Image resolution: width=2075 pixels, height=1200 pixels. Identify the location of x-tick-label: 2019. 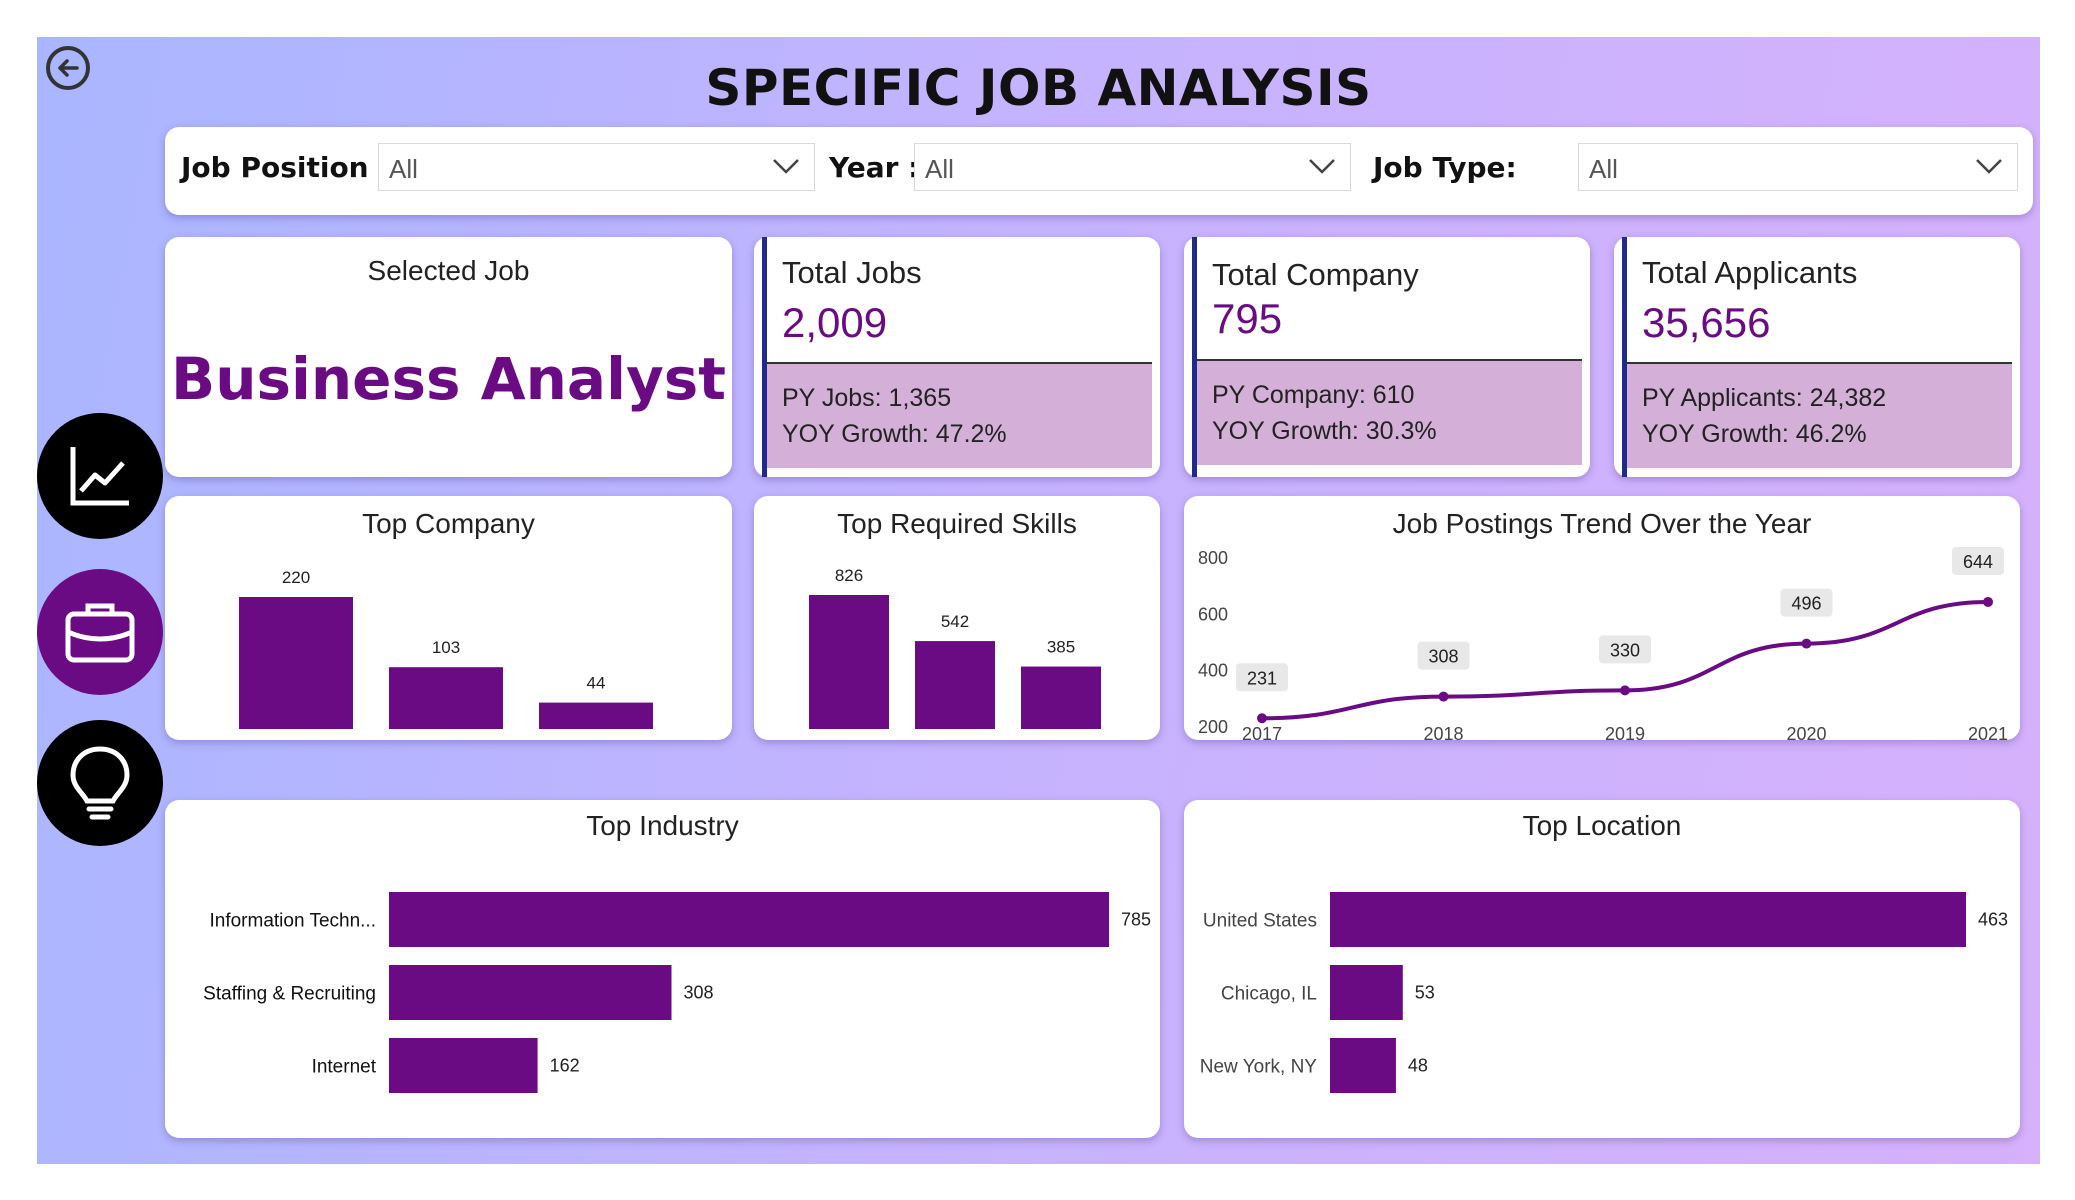
(1625, 732).